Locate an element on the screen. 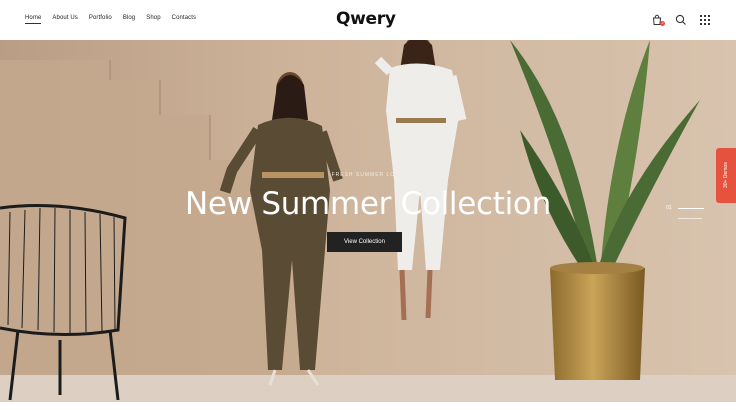 The image size is (736, 410). hero-kicker: FRESH SUMMER LOOK is located at coordinates (368, 175).